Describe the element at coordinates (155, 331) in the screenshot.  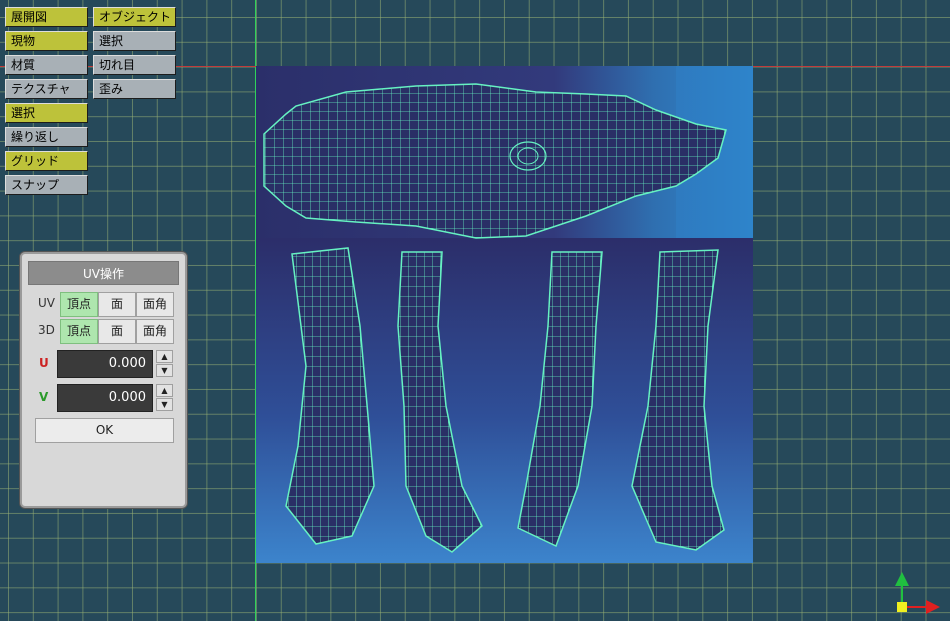
I see `3d-mode-face-corner: 面角` at that location.